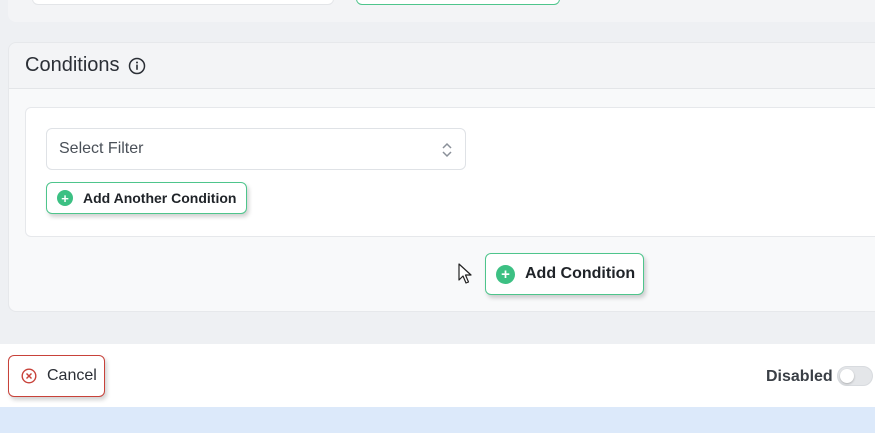  I want to click on cancel-label: Cancel, so click(72, 375).